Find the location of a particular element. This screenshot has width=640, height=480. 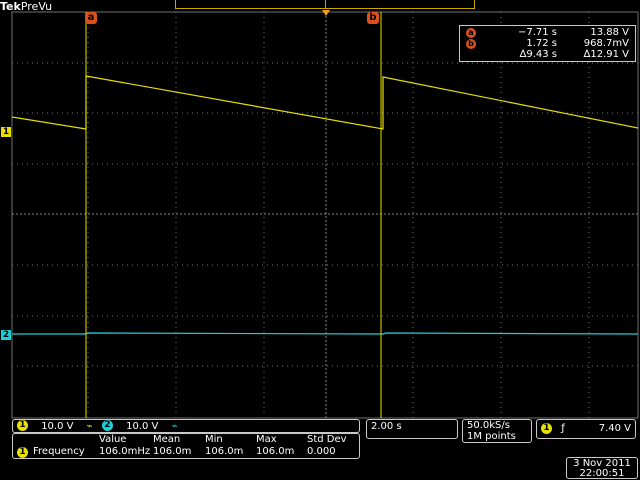

rising-edge-icon: ƒ is located at coordinates (563, 428).